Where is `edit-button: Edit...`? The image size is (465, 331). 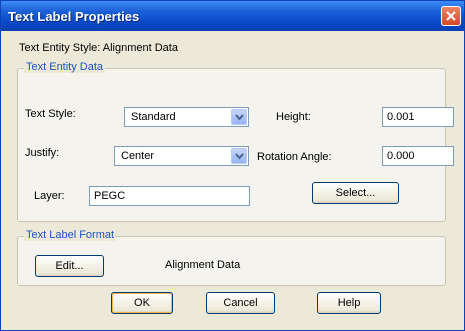 edit-button: Edit... is located at coordinates (69, 266).